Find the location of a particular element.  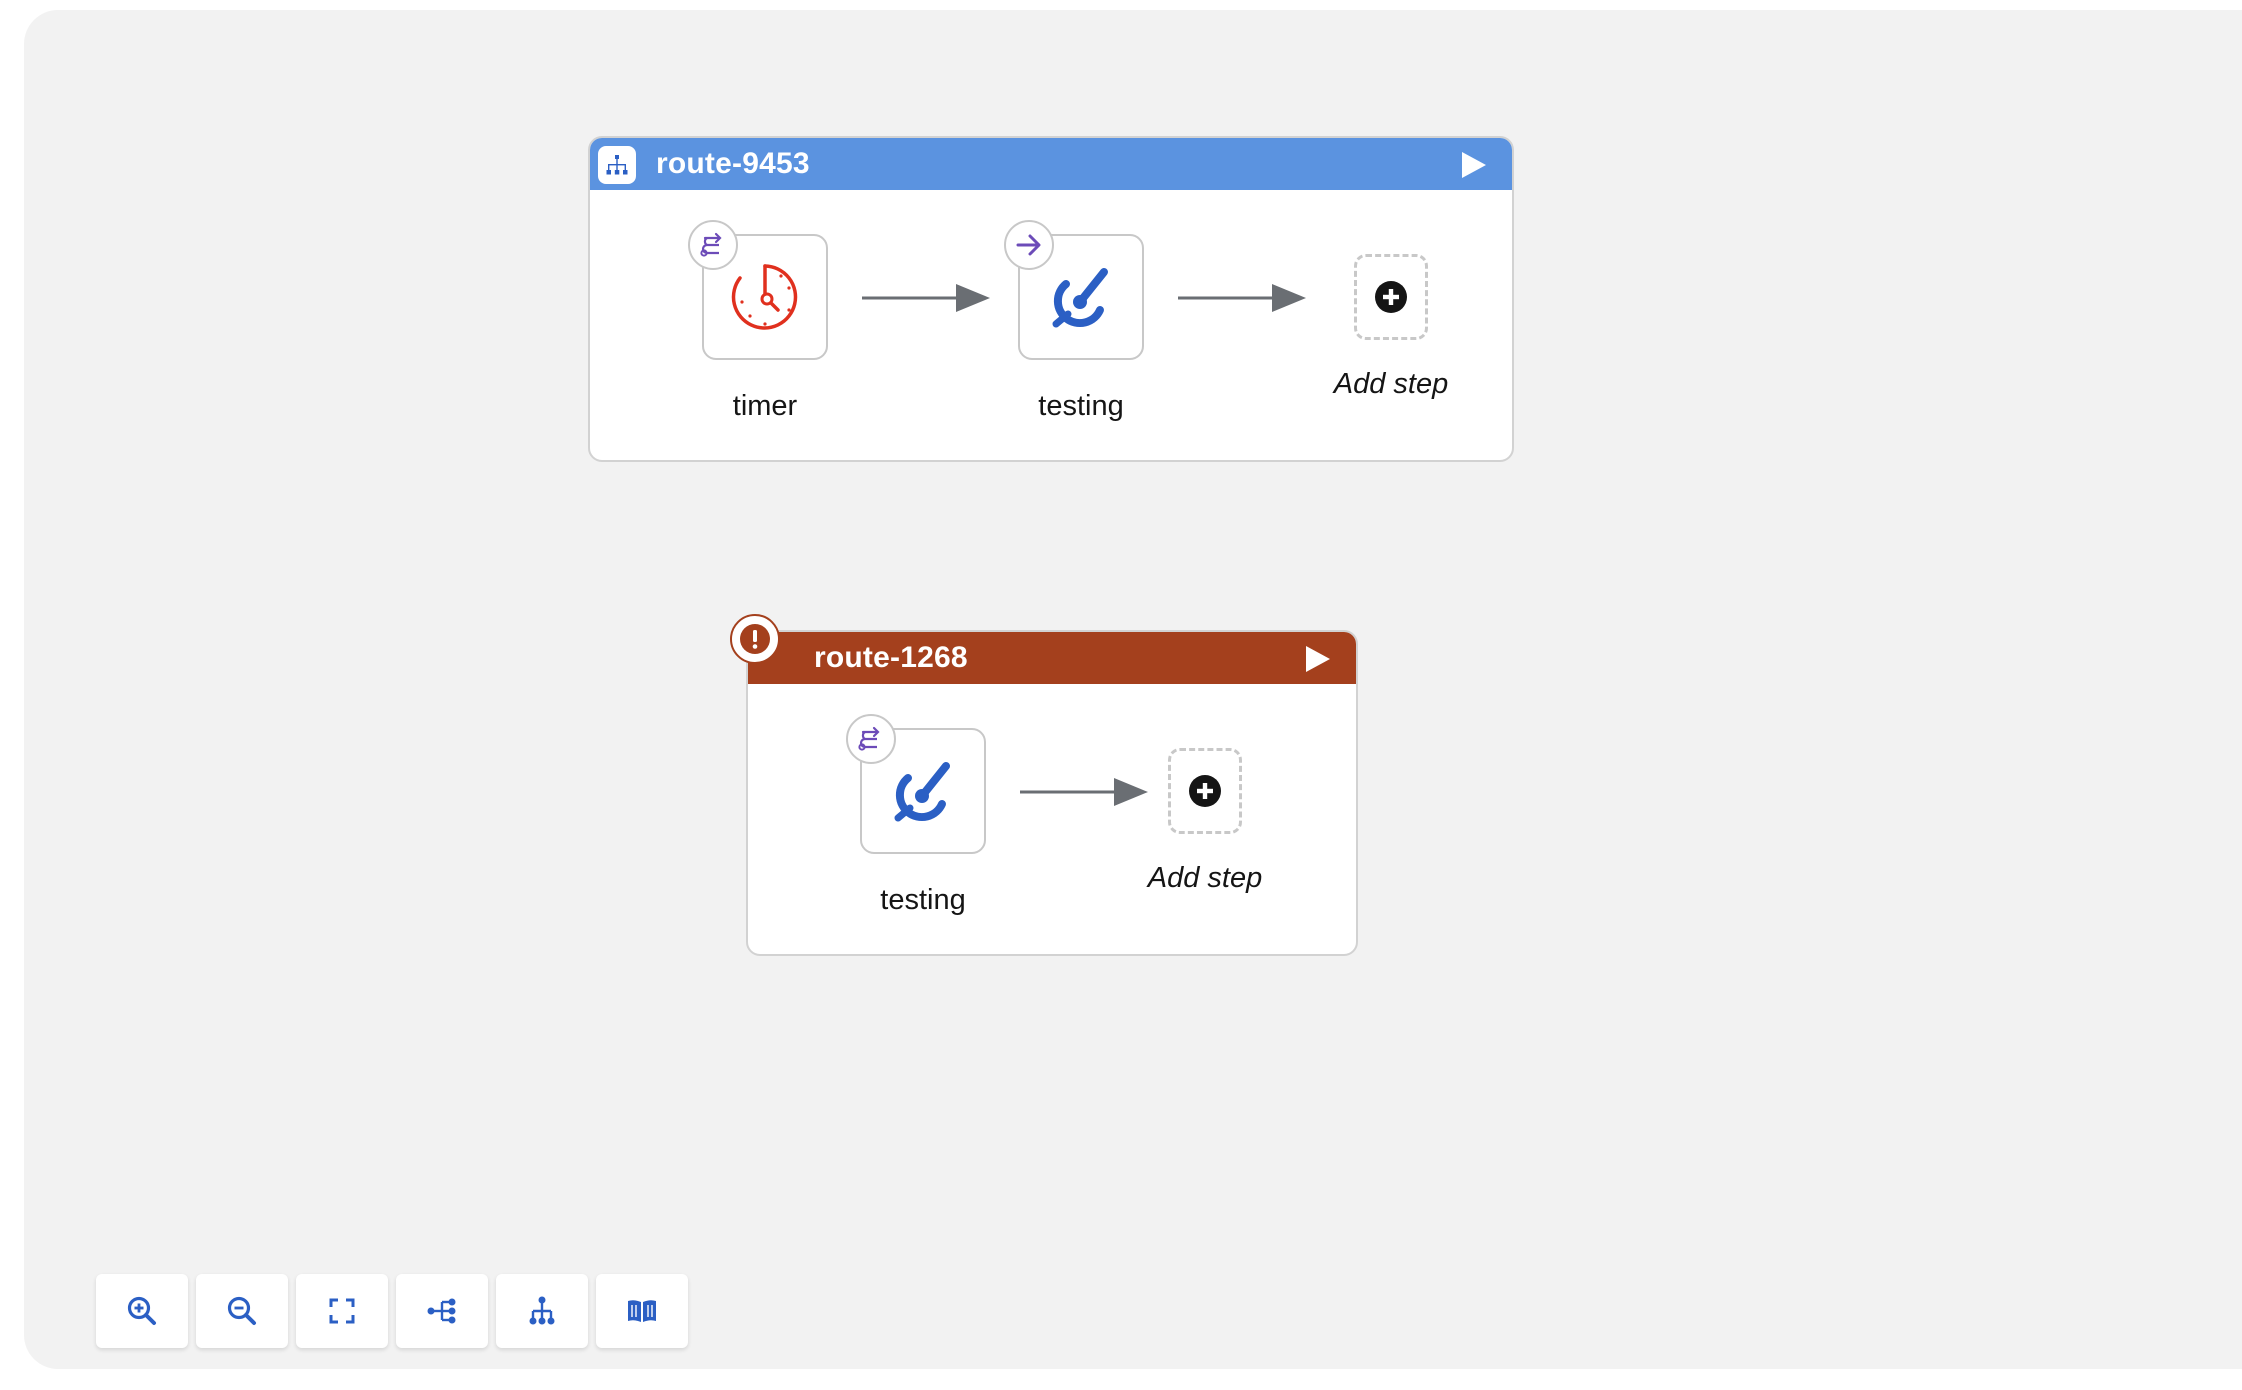

zoom-in-icon is located at coordinates (141, 1310).